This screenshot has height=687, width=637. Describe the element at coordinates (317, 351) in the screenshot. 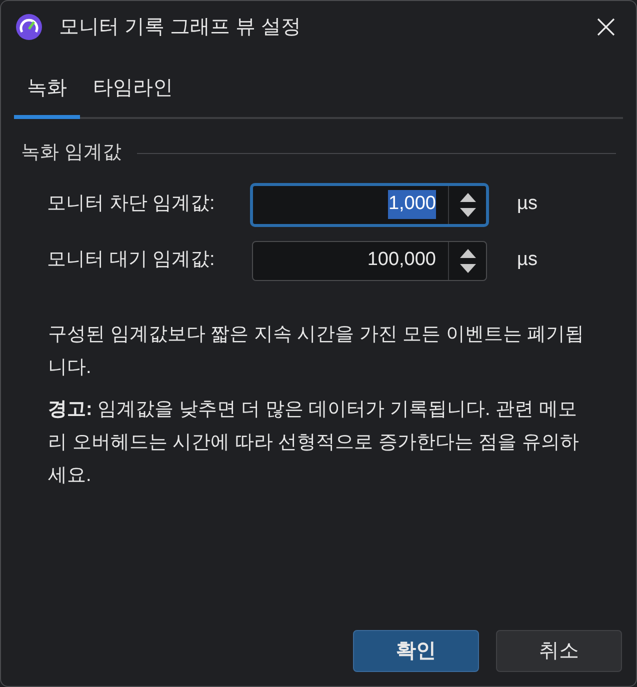

I see `description-text: 구성된 임계값보다 짧은 지속 시간을 가진 모든 이벤트는 폐기됩니다.` at that location.